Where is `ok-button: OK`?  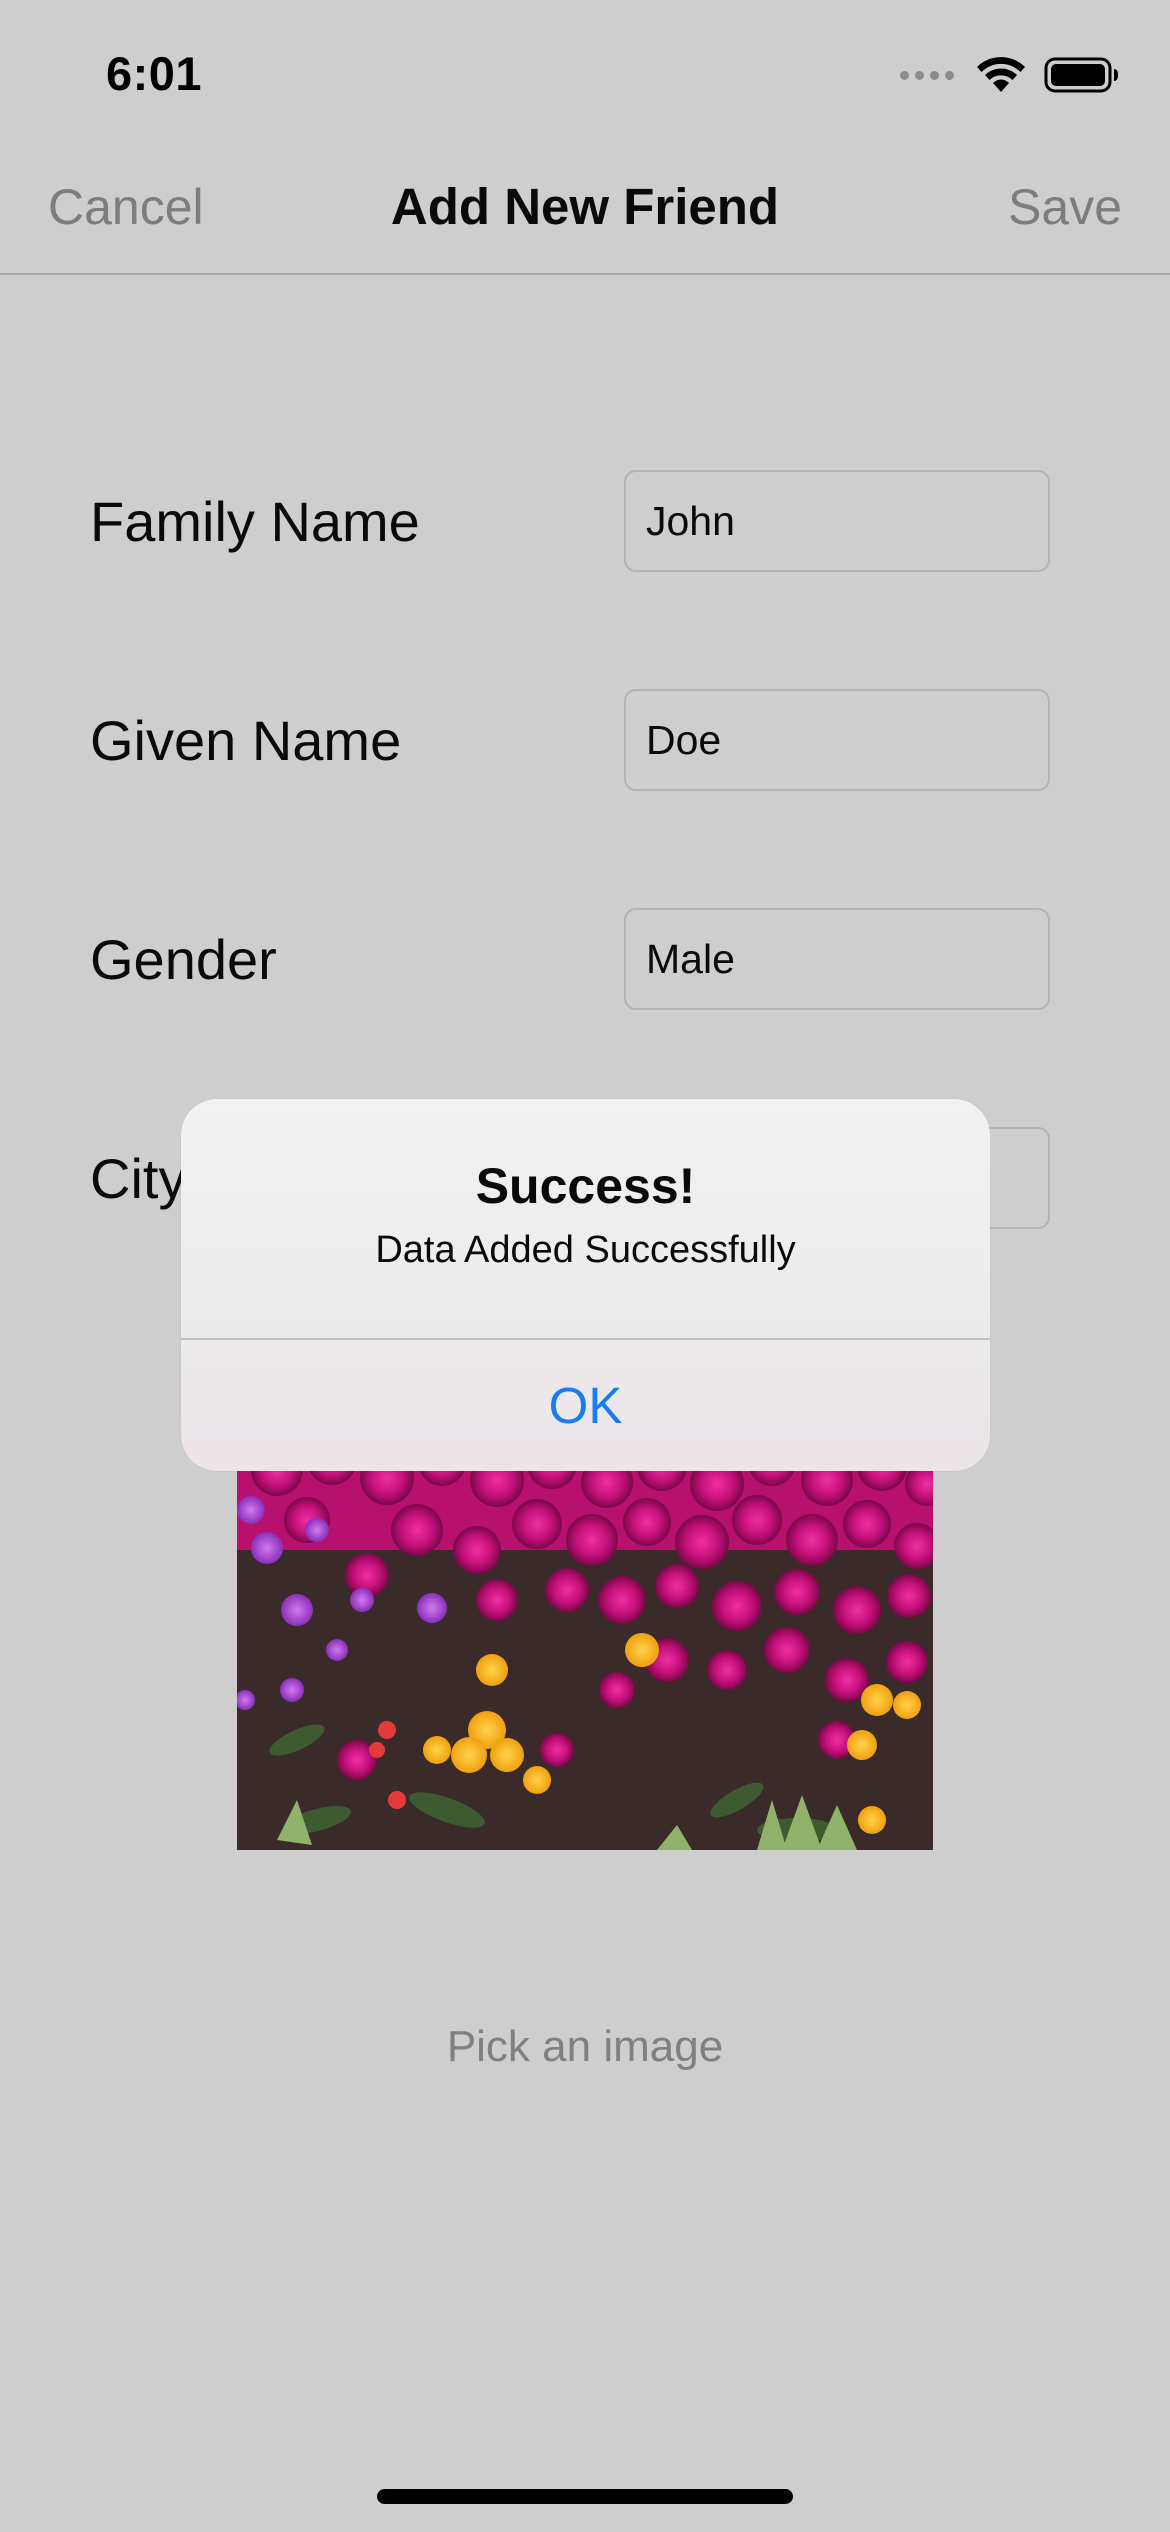
ok-button: OK is located at coordinates (585, 1405).